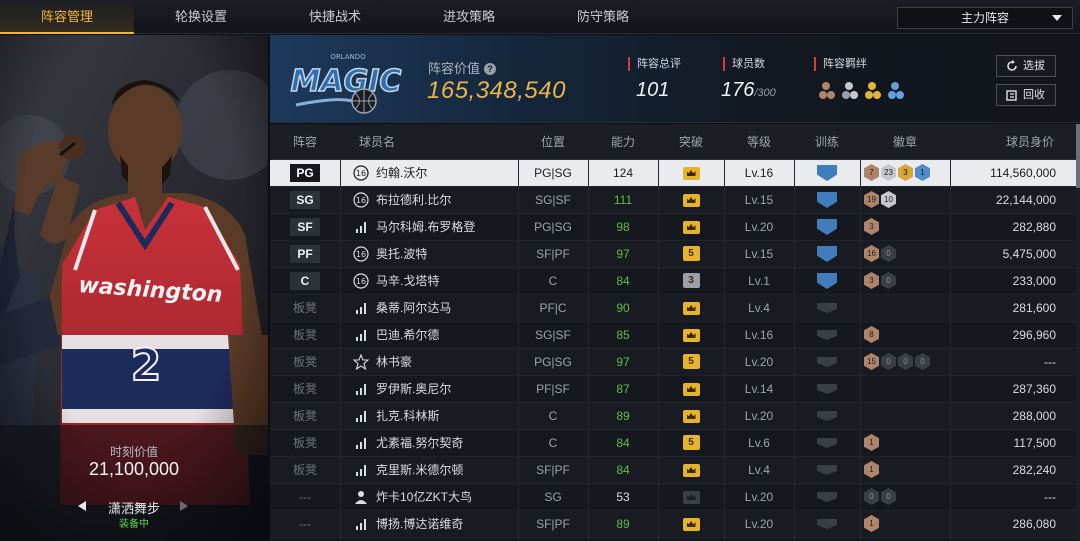 The image size is (1080, 541). I want to click on player-name: 奥托.波特, so click(446, 254).